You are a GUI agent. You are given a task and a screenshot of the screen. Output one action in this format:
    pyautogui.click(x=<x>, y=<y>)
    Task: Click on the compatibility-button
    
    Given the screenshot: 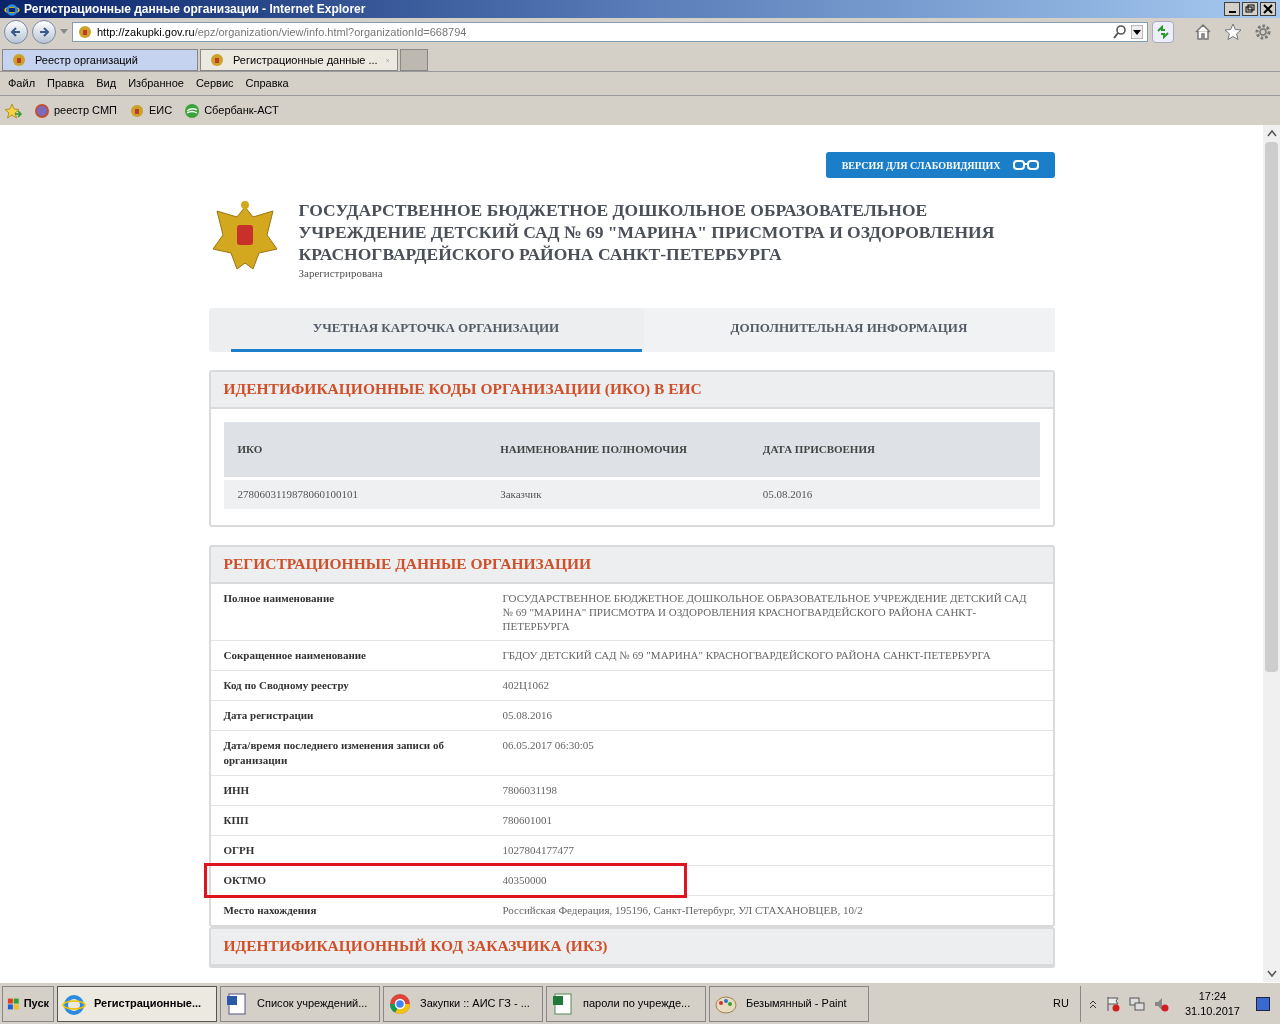 What is the action you would take?
    pyautogui.click(x=1163, y=32)
    